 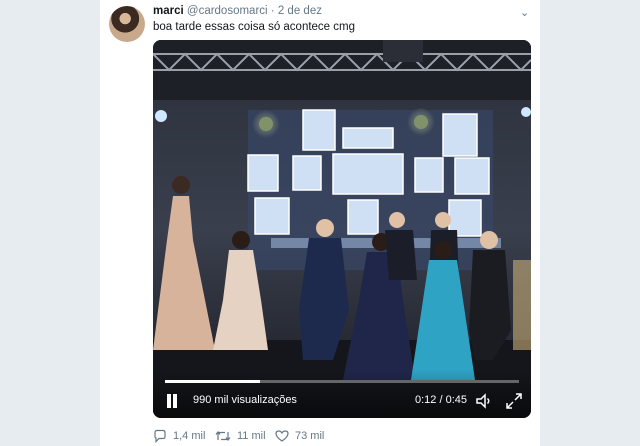 What do you see at coordinates (441, 400) in the screenshot?
I see `video-time: 0:12 / 0:45` at bounding box center [441, 400].